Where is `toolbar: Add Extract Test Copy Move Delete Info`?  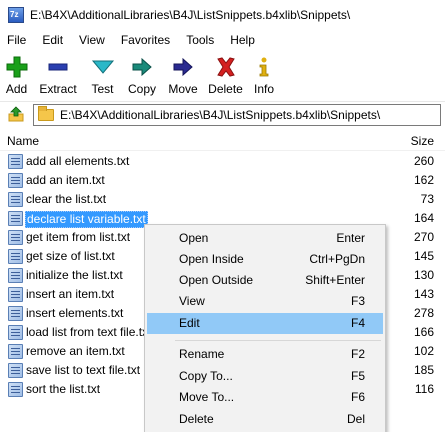 toolbar: Add Extract Test Copy Move Delete Info is located at coordinates (222, 75).